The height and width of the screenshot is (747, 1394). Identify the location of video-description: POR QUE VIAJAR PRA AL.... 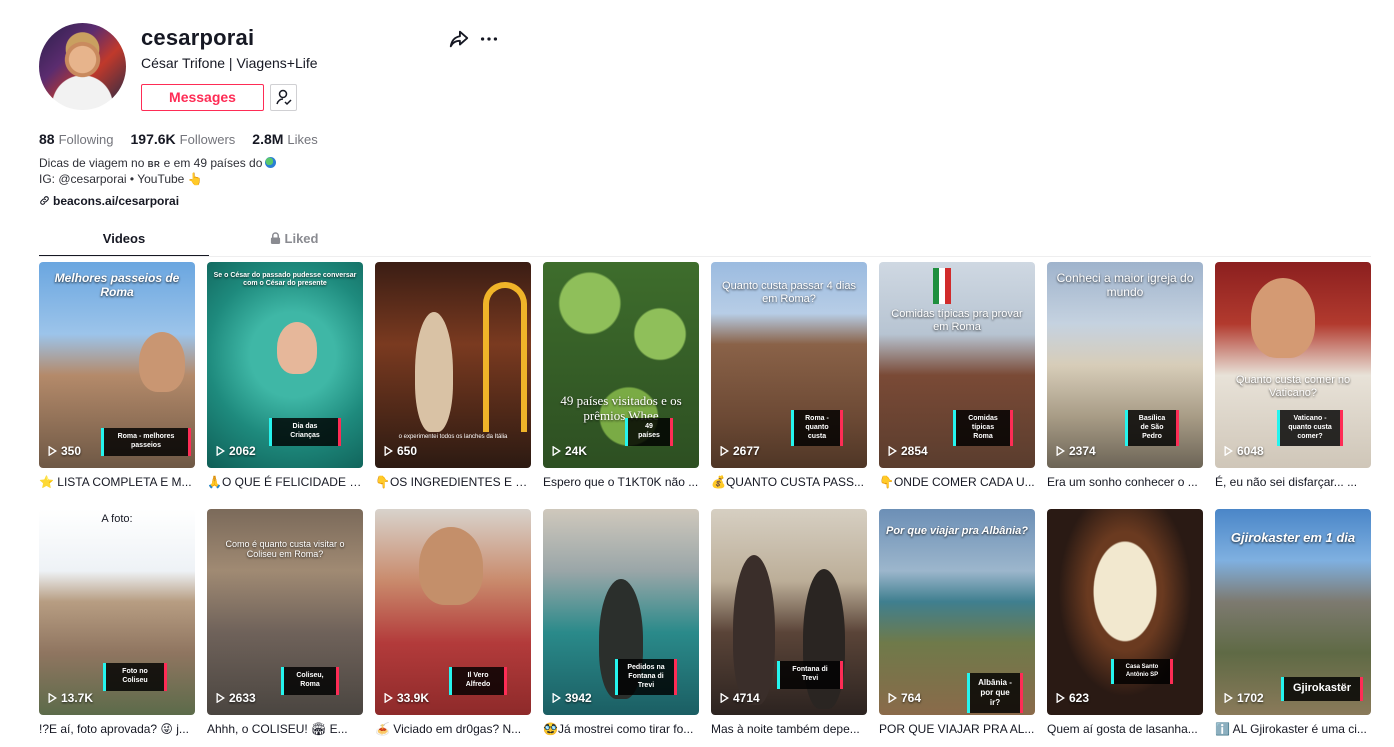
(957, 729).